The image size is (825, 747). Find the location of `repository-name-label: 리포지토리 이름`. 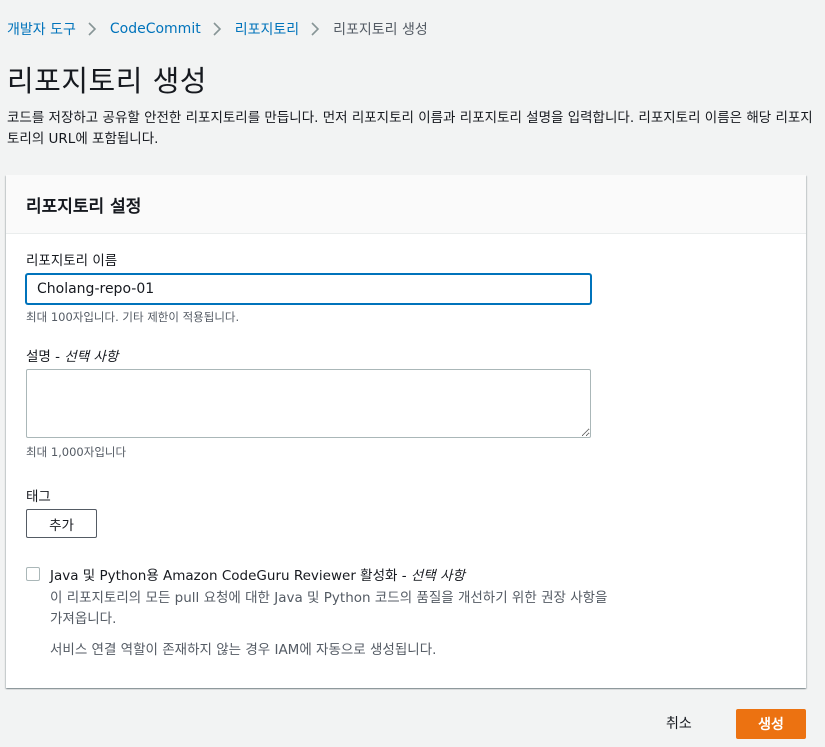

repository-name-label: 리포지토리 이름 is located at coordinates (72, 261).